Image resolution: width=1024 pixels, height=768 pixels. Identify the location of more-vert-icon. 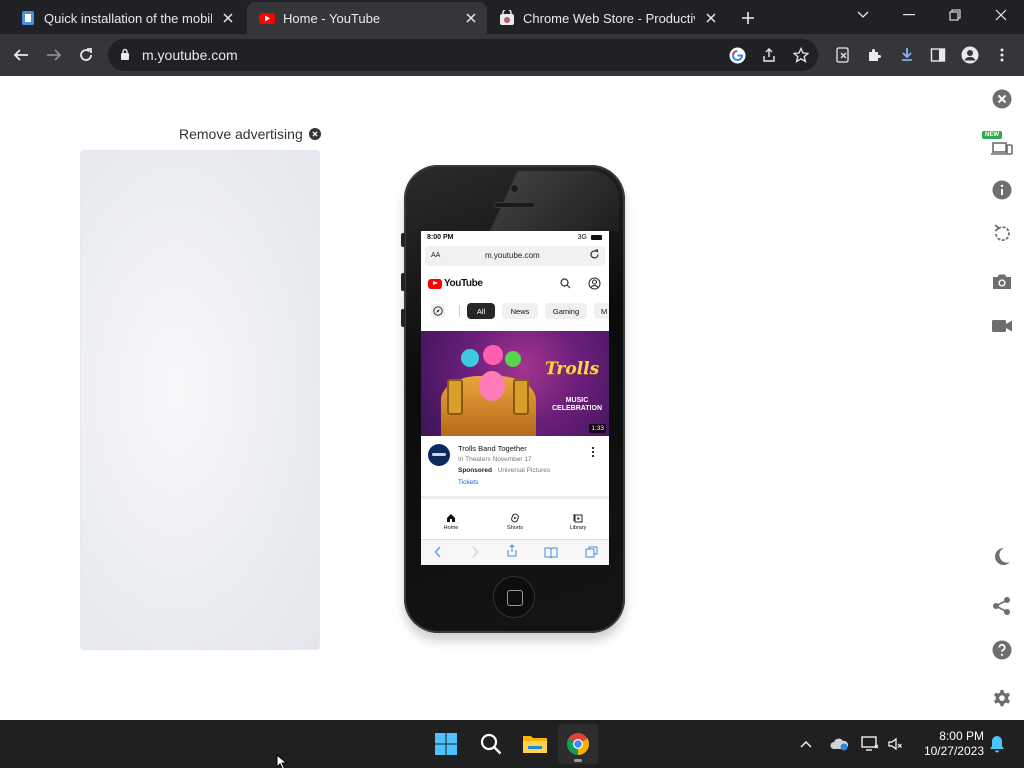
(593, 452).